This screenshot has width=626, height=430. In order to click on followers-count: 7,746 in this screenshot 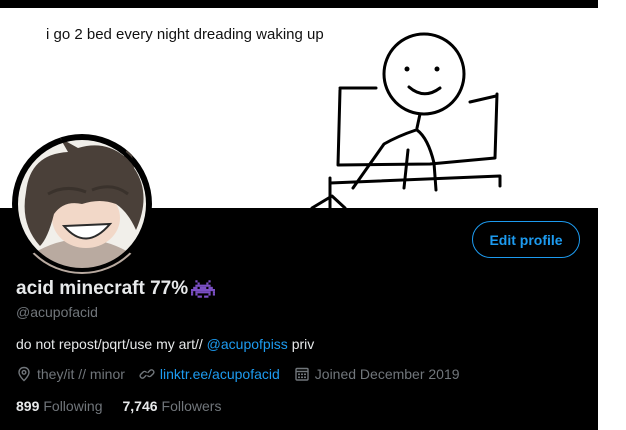, I will do `click(140, 406)`.